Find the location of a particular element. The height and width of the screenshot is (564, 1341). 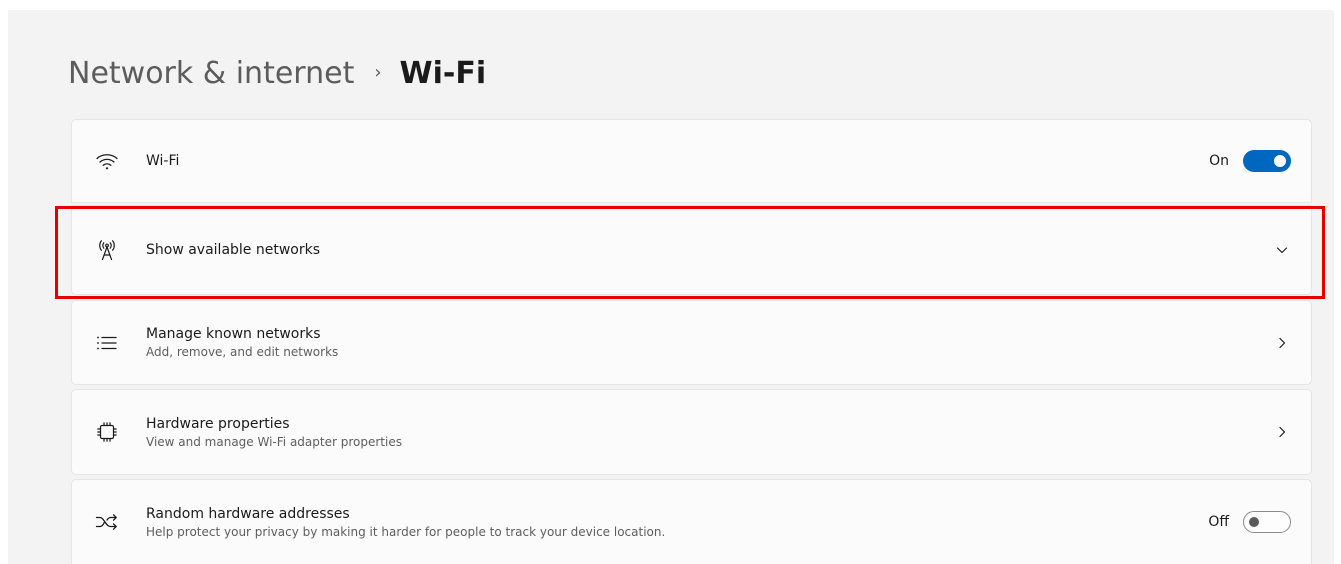

random-hardware-addresses-title: Random hardware addresses is located at coordinates (248, 513).